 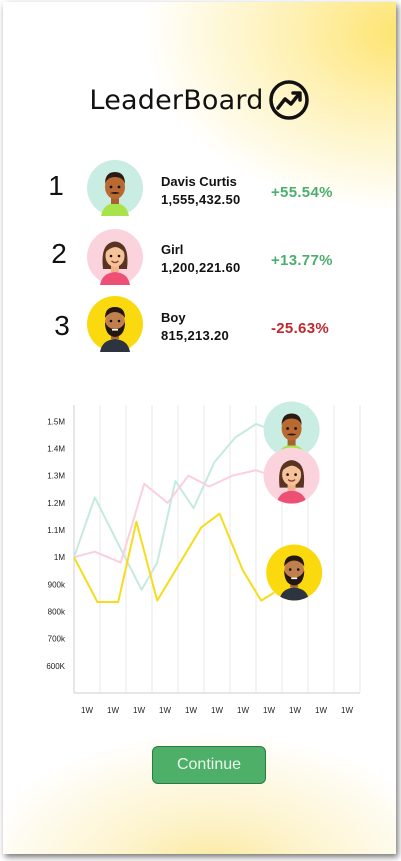 What do you see at coordinates (302, 260) in the screenshot?
I see `leader-change: +13.77%` at bounding box center [302, 260].